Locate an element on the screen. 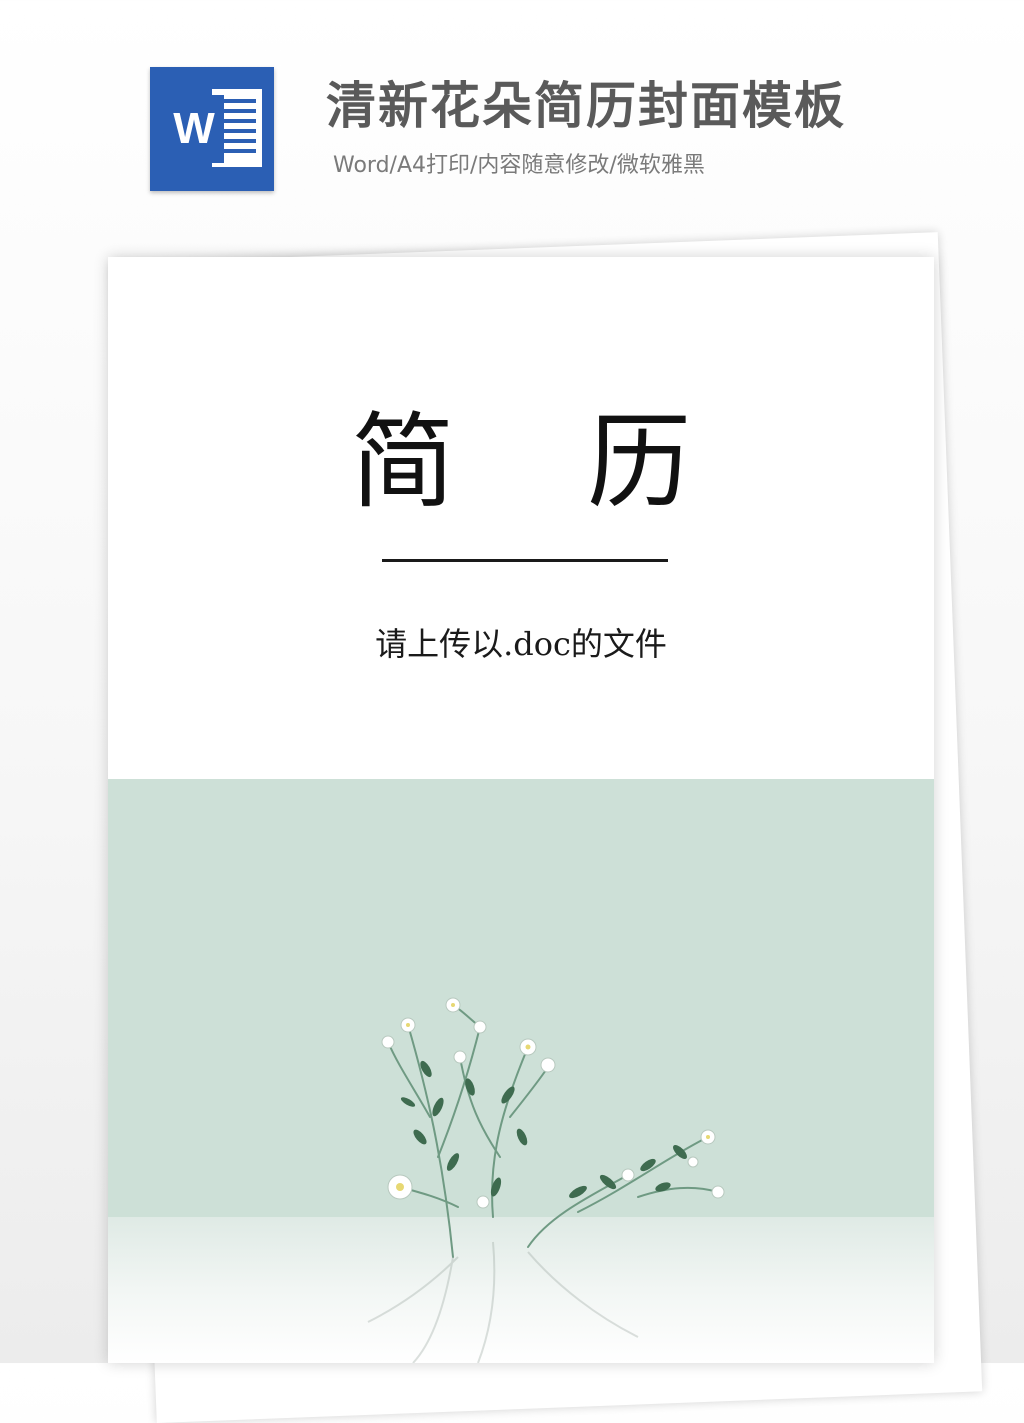 The width and height of the screenshot is (1024, 1423). word-logo-icon: W is located at coordinates (212, 129).